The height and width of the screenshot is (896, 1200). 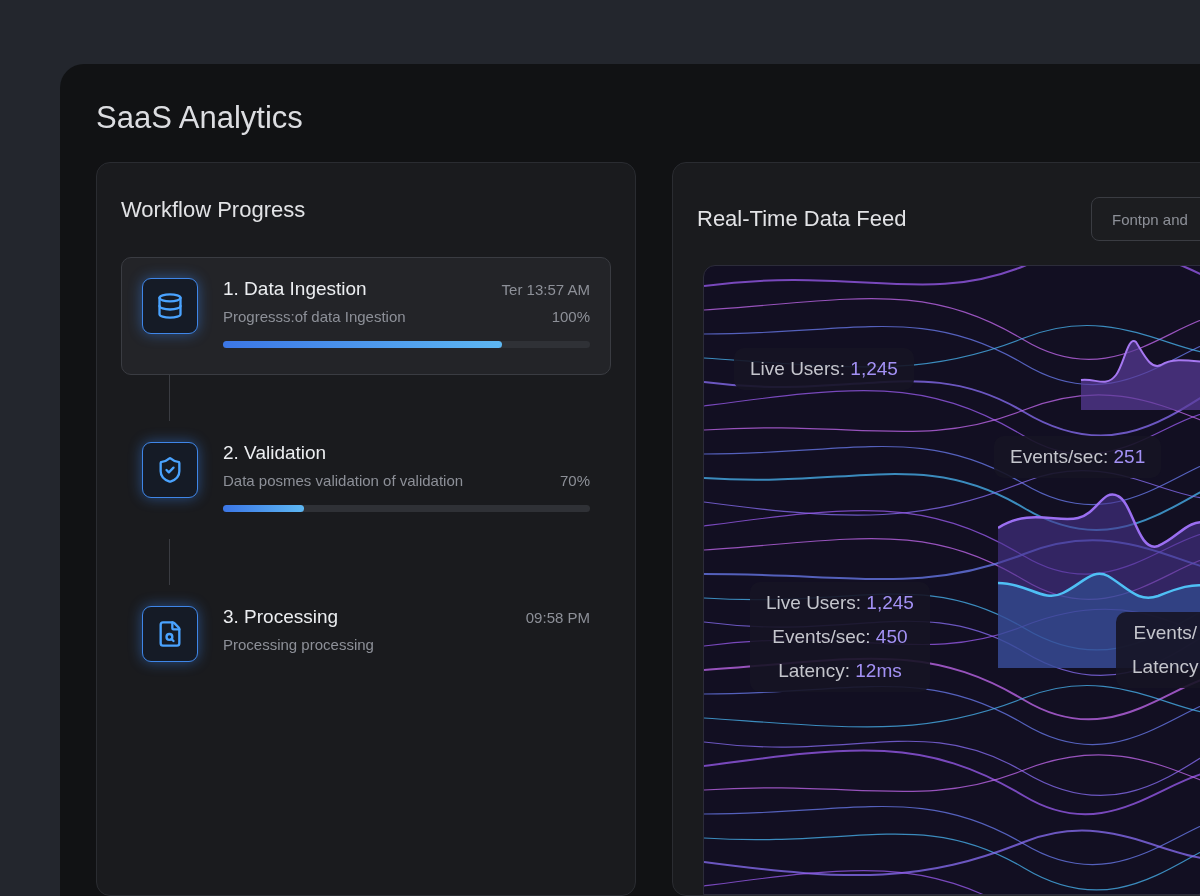 I want to click on step-title: 2. Validation, so click(x=275, y=453).